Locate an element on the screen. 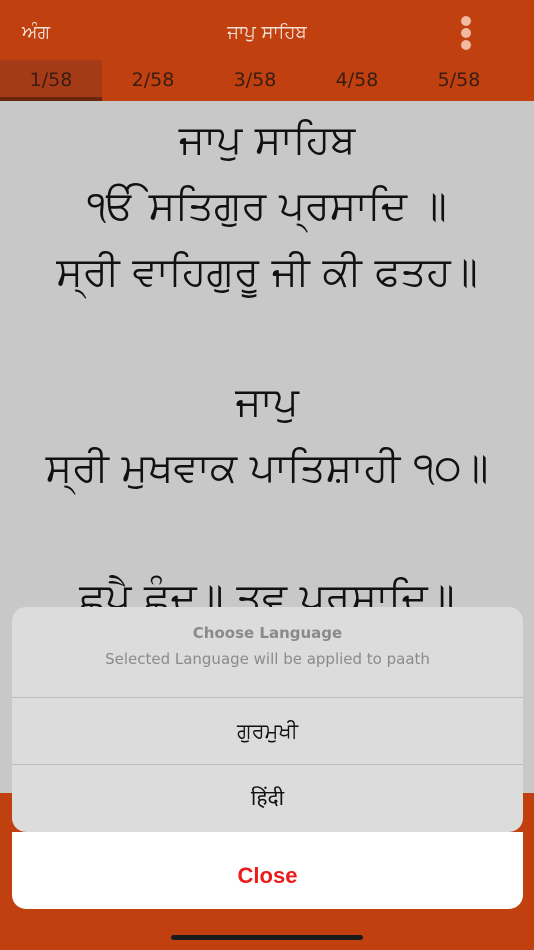  paath-line: ਜਾਪੁ is located at coordinates (267, 402).